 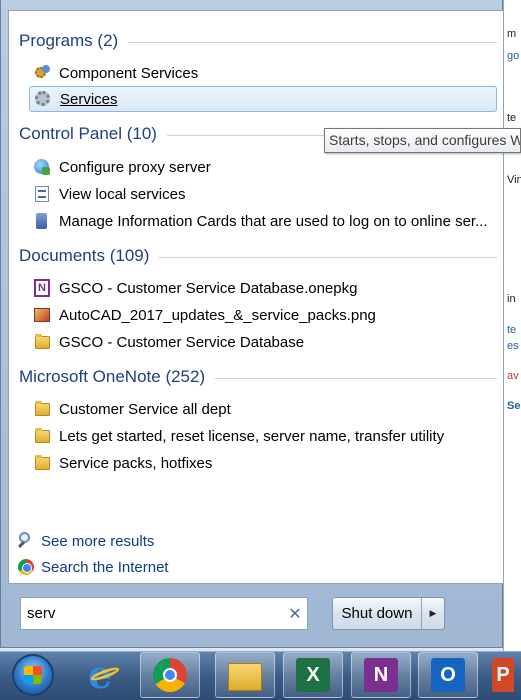 I want to click on services-gear-icon, so click(x=43, y=99).